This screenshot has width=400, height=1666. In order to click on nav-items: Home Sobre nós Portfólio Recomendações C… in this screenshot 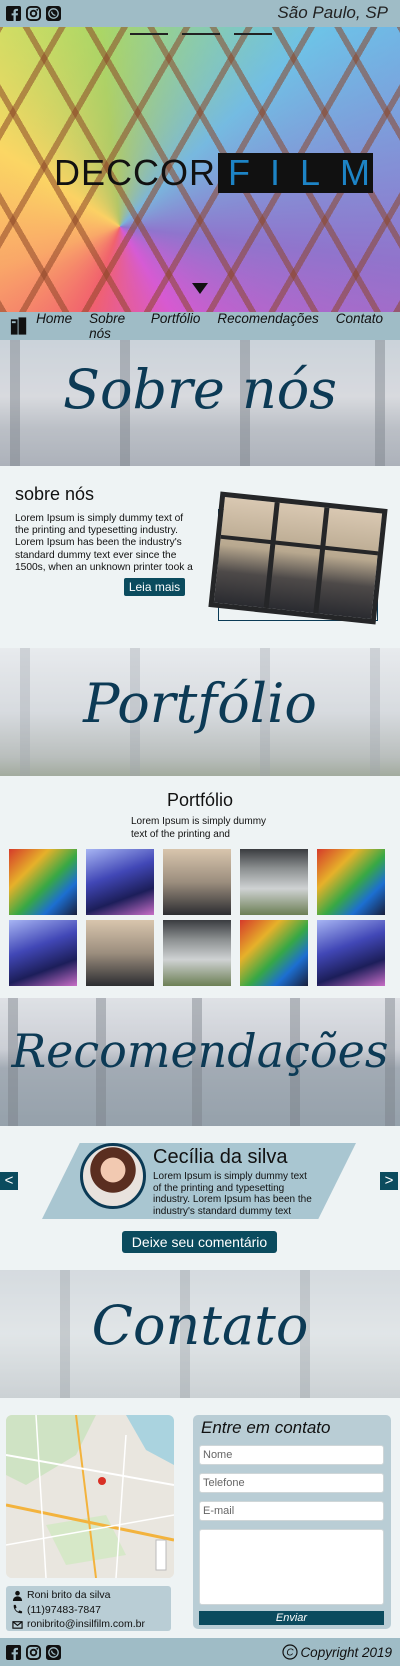, I will do `click(218, 326)`.